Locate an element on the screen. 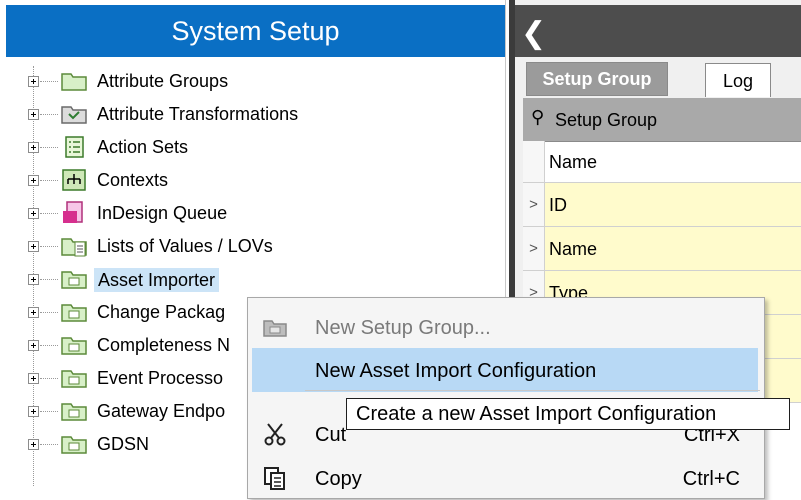  tab-setup-group: Setup Group is located at coordinates (597, 79).